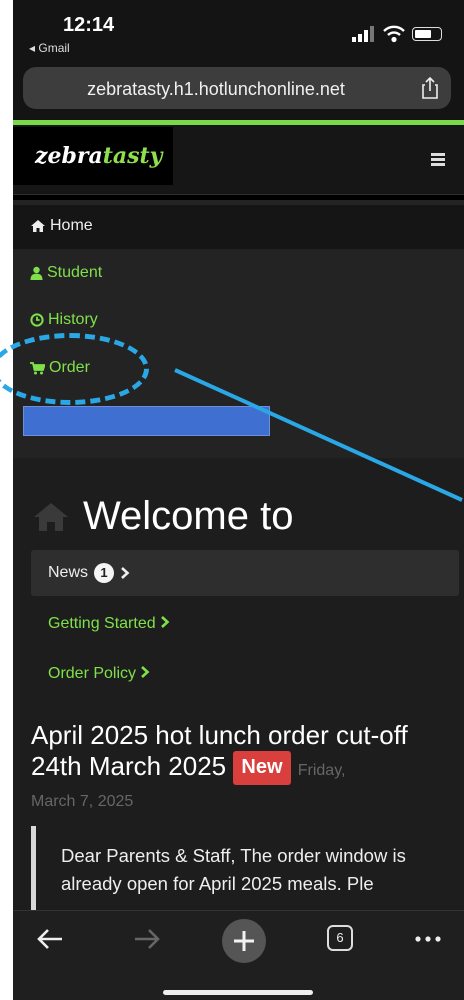  I want to click on home-indicator, so click(238, 992).